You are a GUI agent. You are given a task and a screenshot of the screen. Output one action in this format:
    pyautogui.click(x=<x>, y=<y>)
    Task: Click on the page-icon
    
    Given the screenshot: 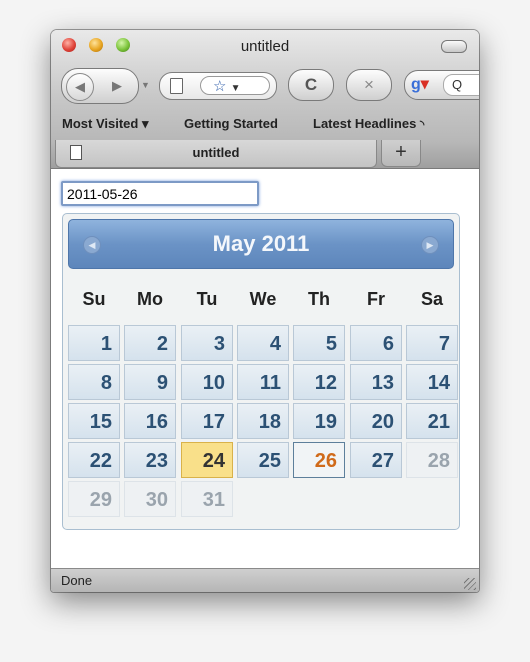 What is the action you would take?
    pyautogui.click(x=176, y=86)
    